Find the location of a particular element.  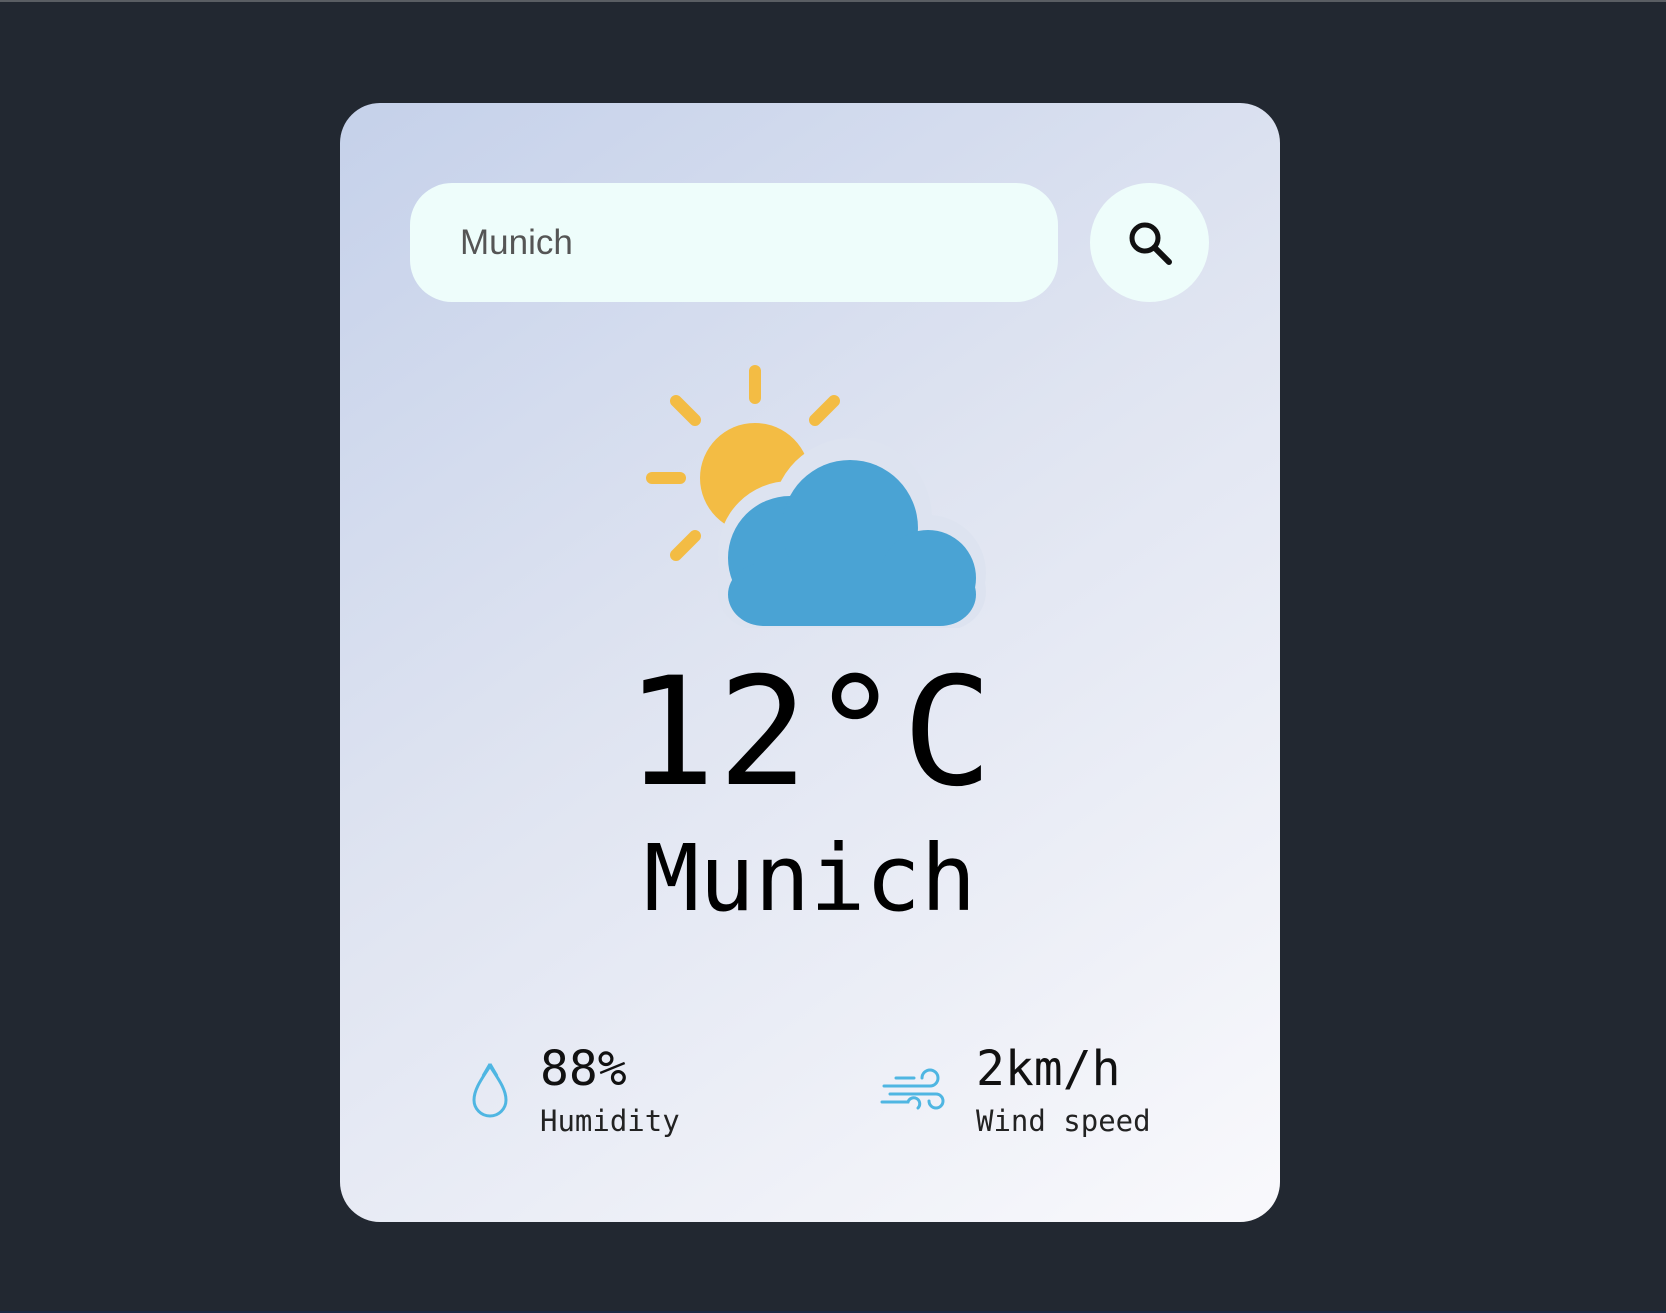

wind-detail: 2km/h Wind speed is located at coordinates (1015, 1090).